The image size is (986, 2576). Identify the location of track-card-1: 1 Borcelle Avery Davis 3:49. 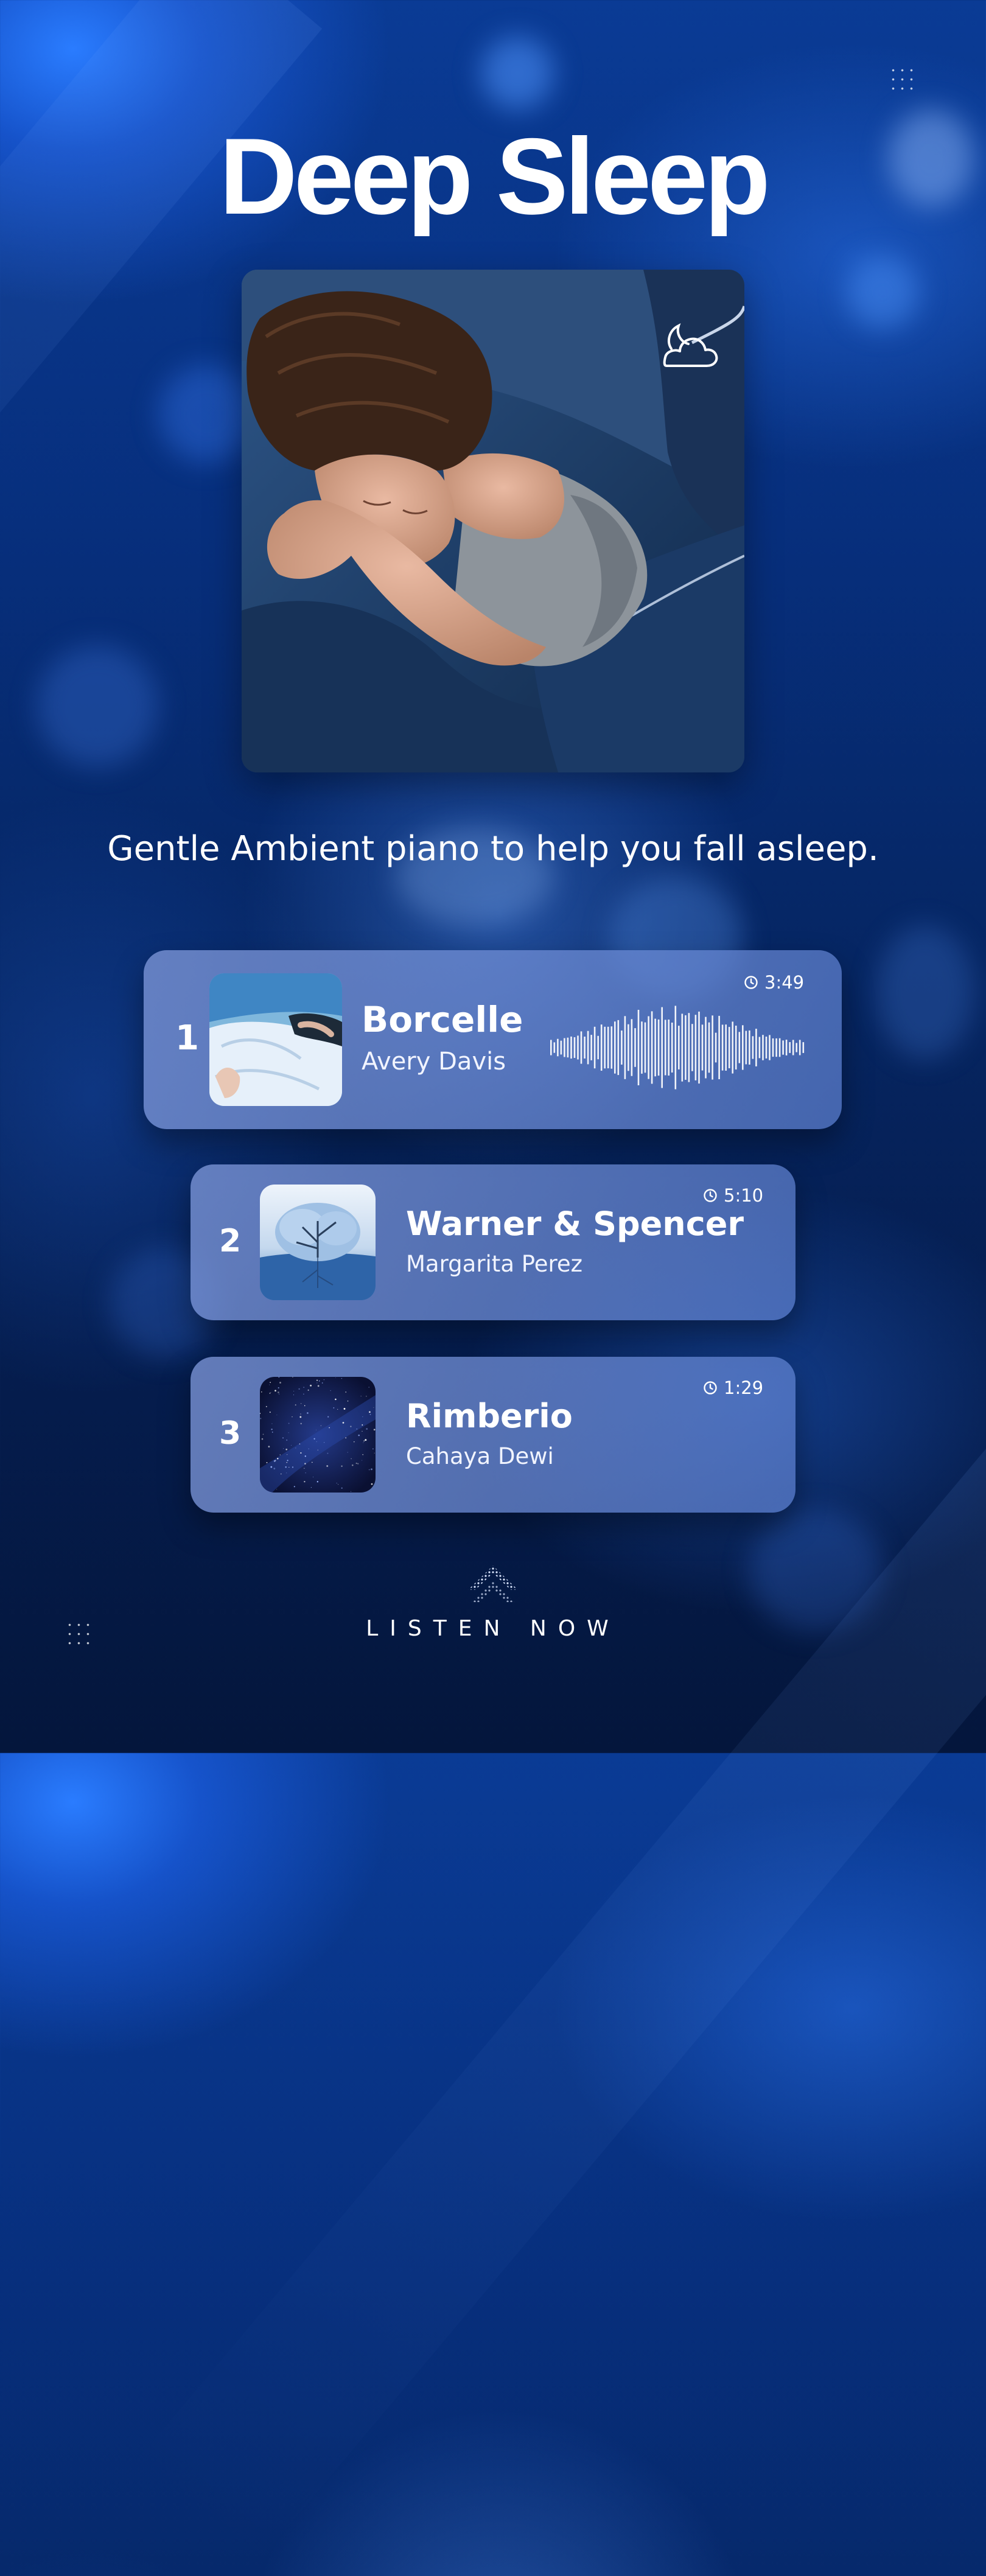
(493, 1039).